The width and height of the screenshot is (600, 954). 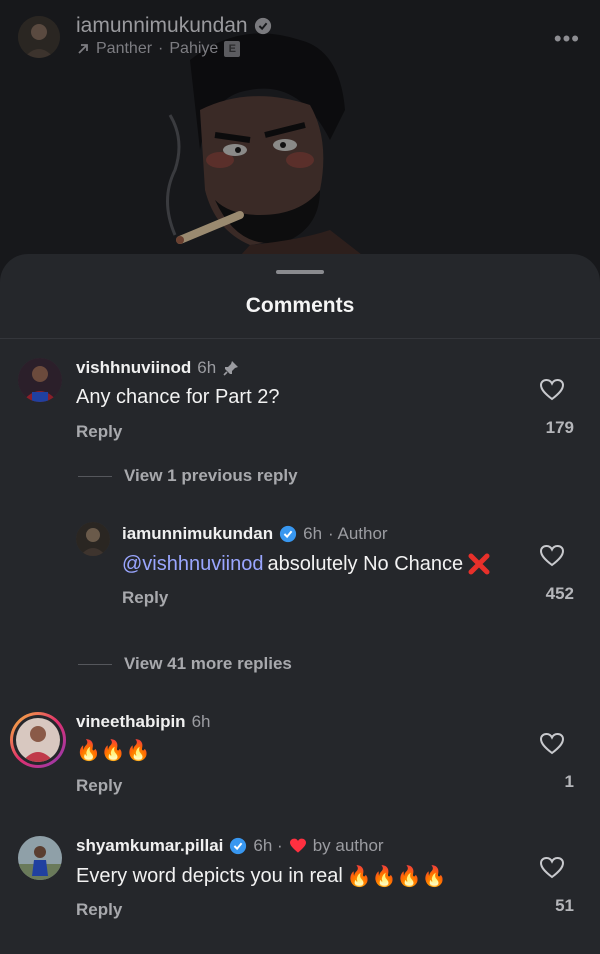 What do you see at coordinates (231, 368) in the screenshot?
I see `pin-icon` at bounding box center [231, 368].